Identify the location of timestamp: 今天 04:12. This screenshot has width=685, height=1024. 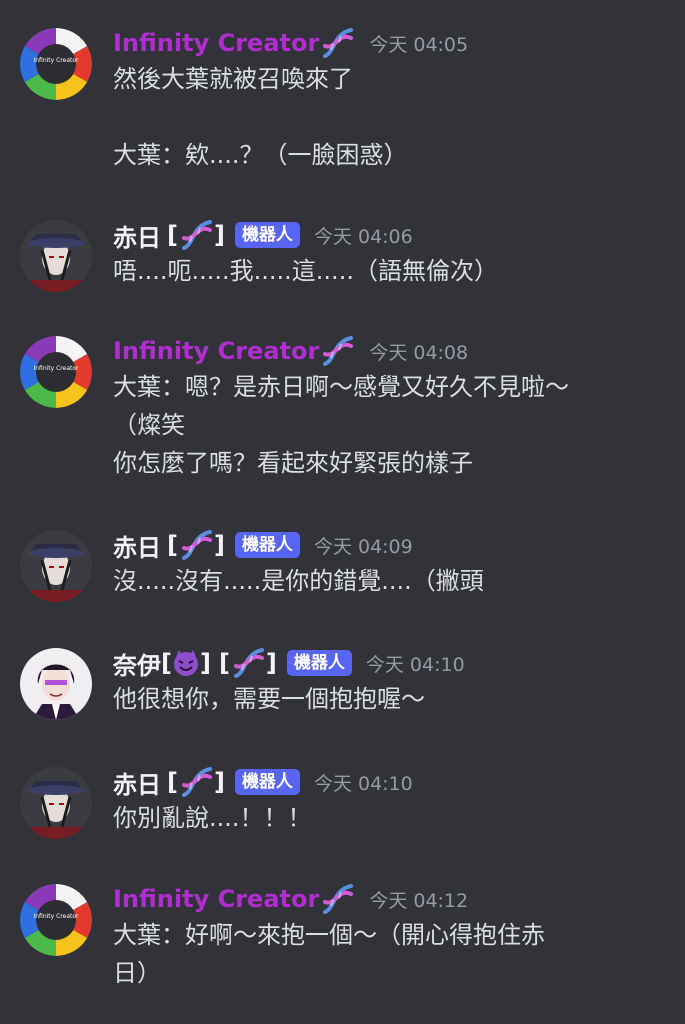
(419, 900).